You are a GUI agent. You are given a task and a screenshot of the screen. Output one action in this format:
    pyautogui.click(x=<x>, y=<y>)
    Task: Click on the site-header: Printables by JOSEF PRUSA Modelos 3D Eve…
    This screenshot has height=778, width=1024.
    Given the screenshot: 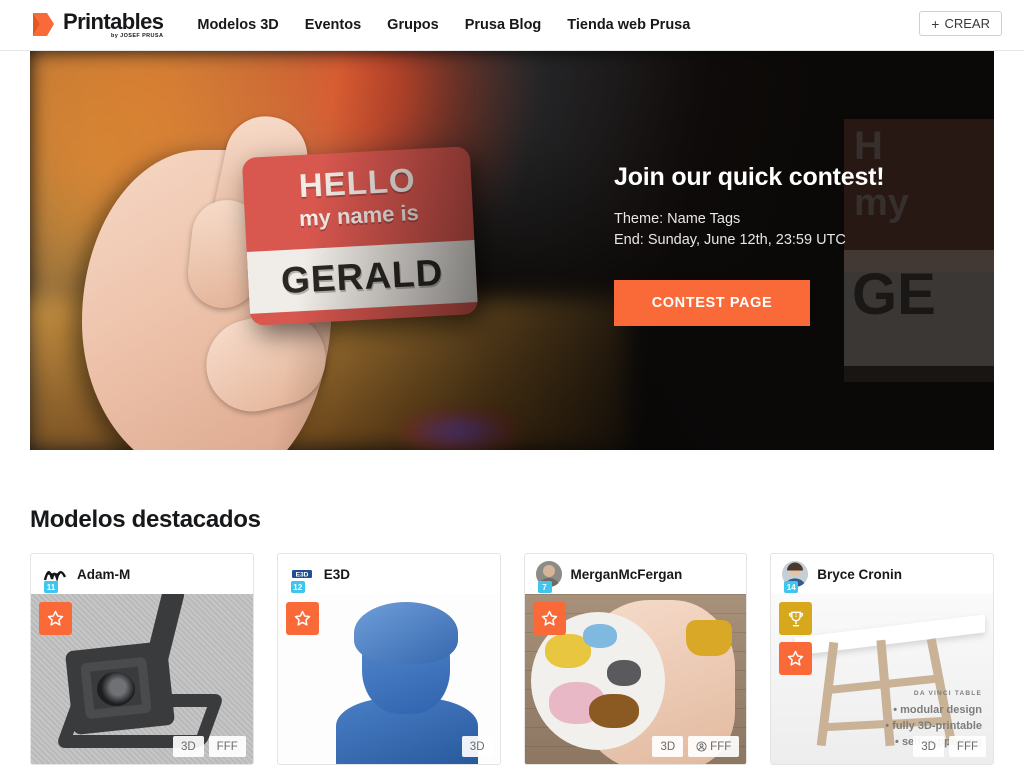 What is the action you would take?
    pyautogui.click(x=512, y=25)
    